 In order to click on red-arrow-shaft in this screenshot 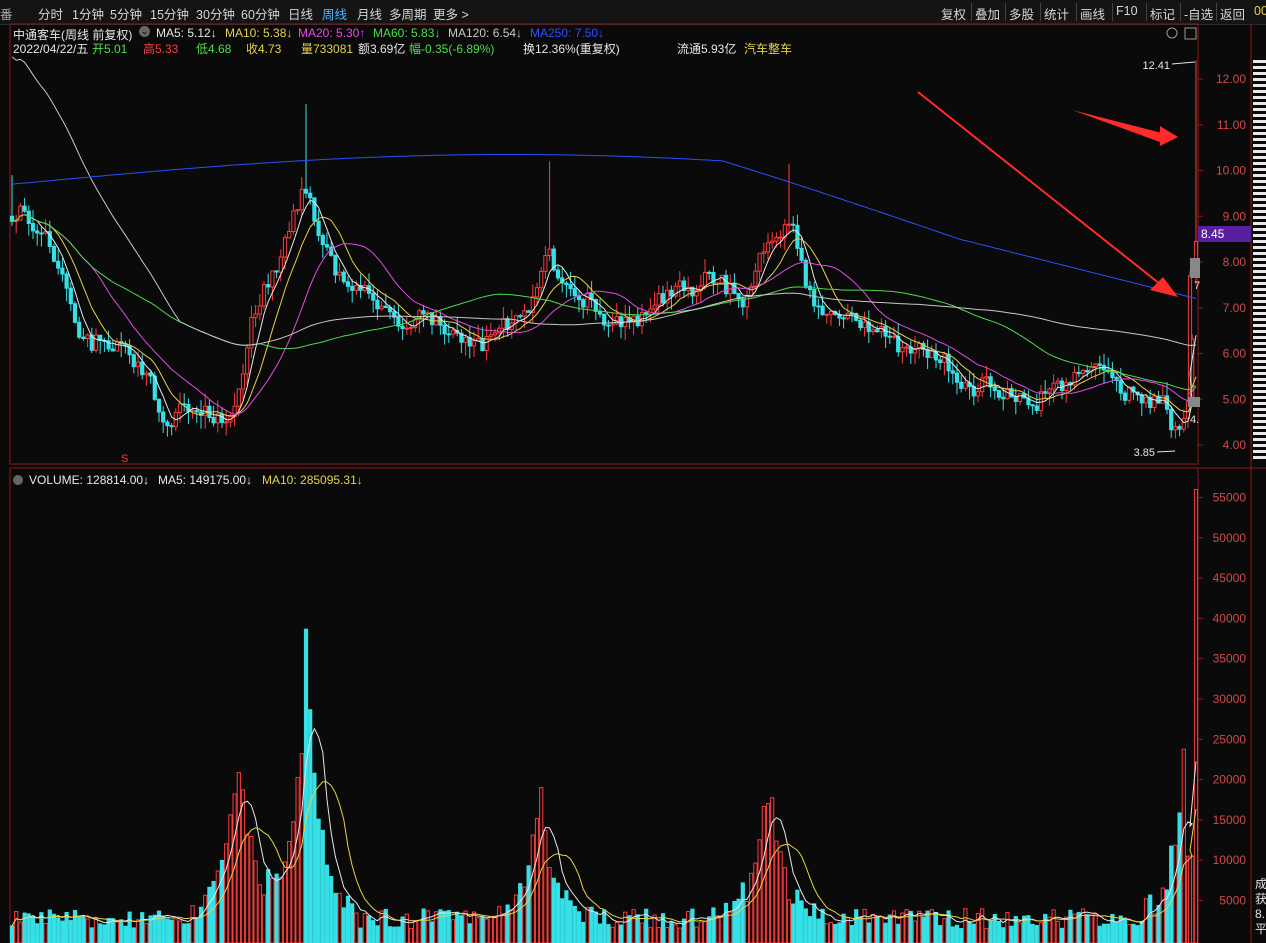, I will do `click(1041, 190)`.